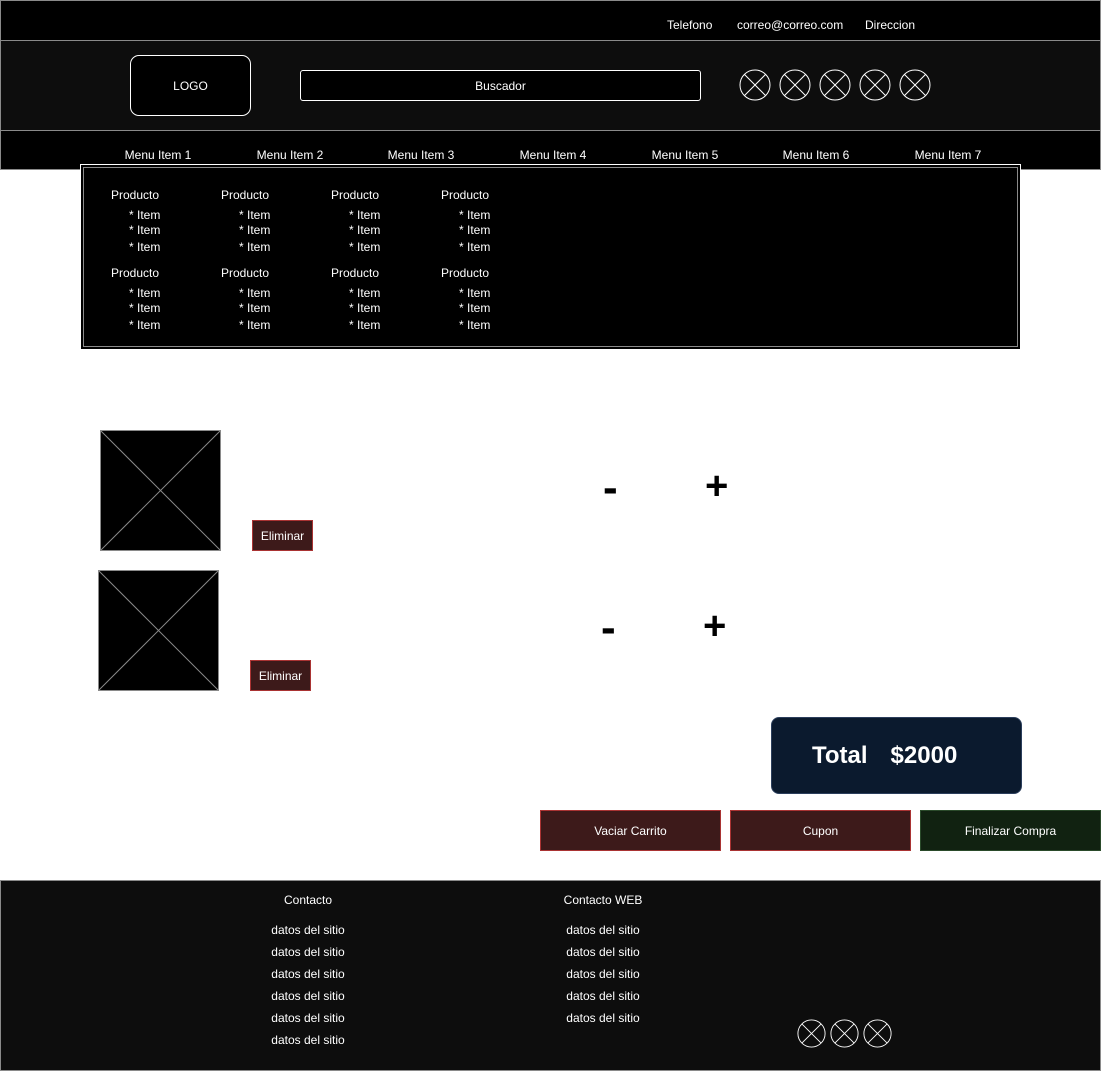 The image size is (1101, 1071). Describe the element at coordinates (685, 155) in the screenshot. I see `menu-item-5: Menu Item 5` at that location.